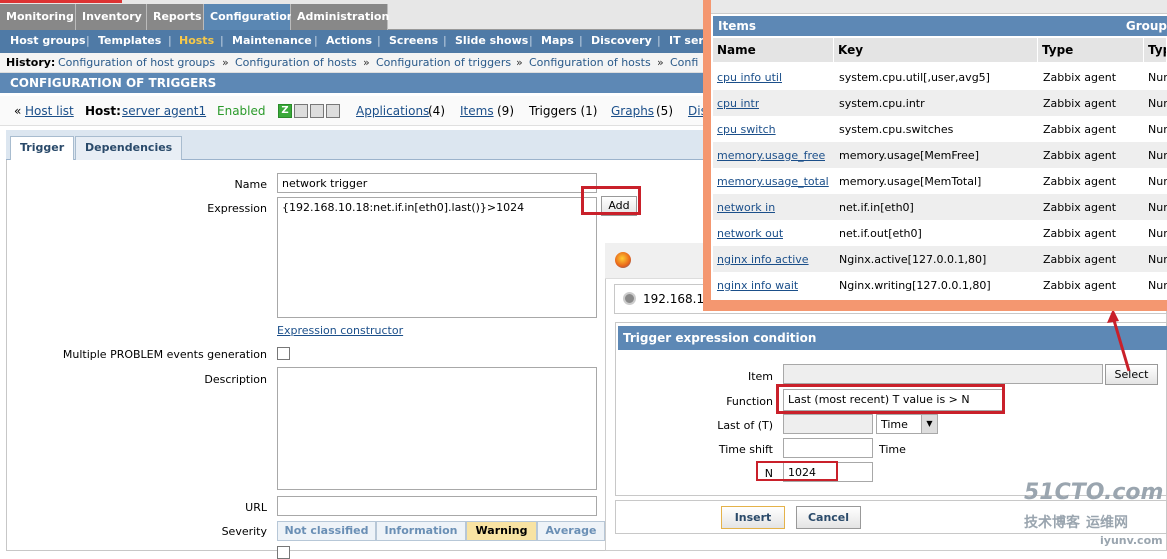 This screenshot has width=1167, height=559. Describe the element at coordinates (349, 40) in the screenshot. I see `subnav-actions: Actions` at that location.